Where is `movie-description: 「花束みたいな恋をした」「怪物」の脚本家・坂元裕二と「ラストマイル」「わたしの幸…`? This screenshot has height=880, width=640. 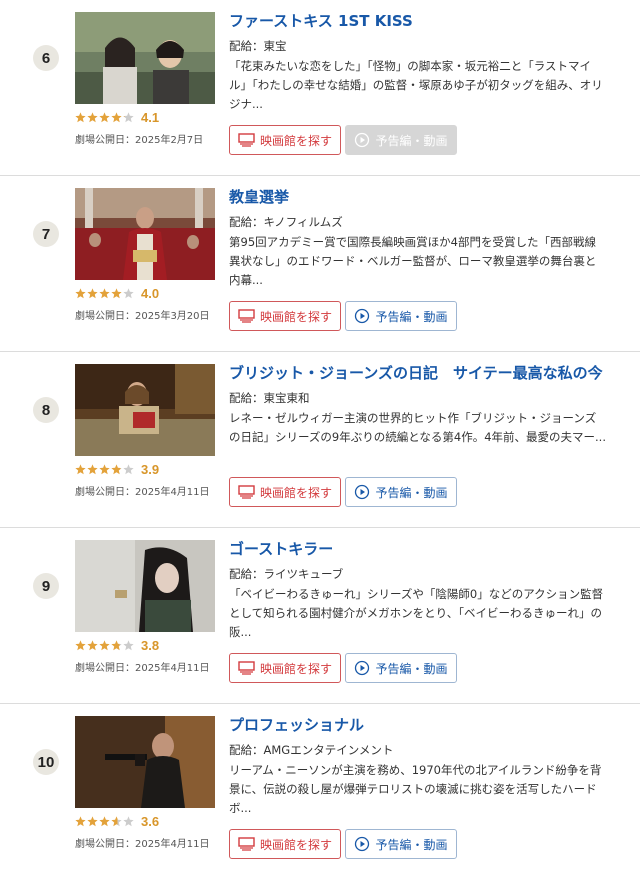 movie-description: 「花束みたいな恋をした」「怪物」の脚本家・坂元裕二と「ラストマイル」「わたしの幸… is located at coordinates (416, 85).